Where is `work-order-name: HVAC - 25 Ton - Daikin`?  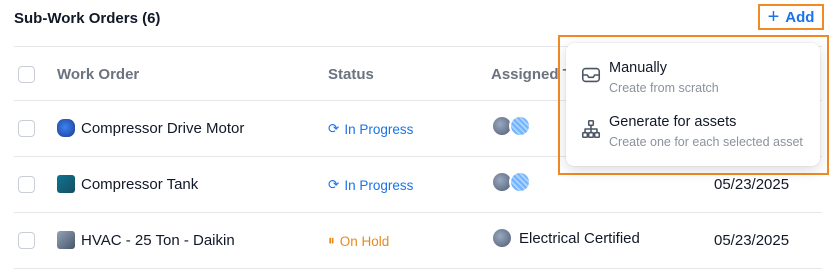 work-order-name: HVAC - 25 Ton - Daikin is located at coordinates (158, 240).